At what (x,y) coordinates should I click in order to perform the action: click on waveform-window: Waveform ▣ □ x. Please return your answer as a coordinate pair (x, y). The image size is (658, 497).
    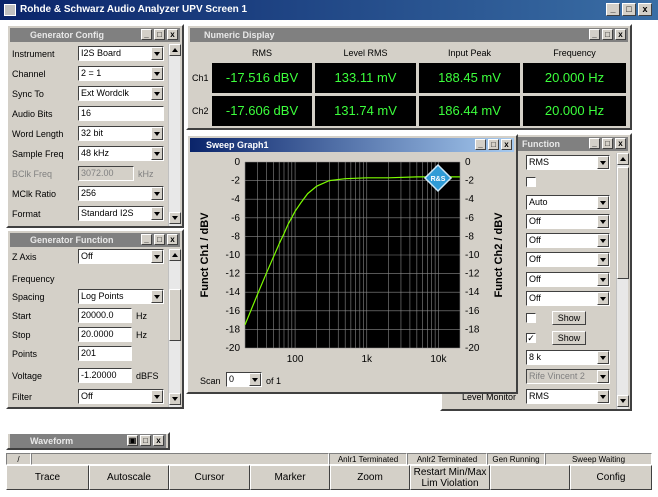
    Looking at the image, I should click on (88, 441).